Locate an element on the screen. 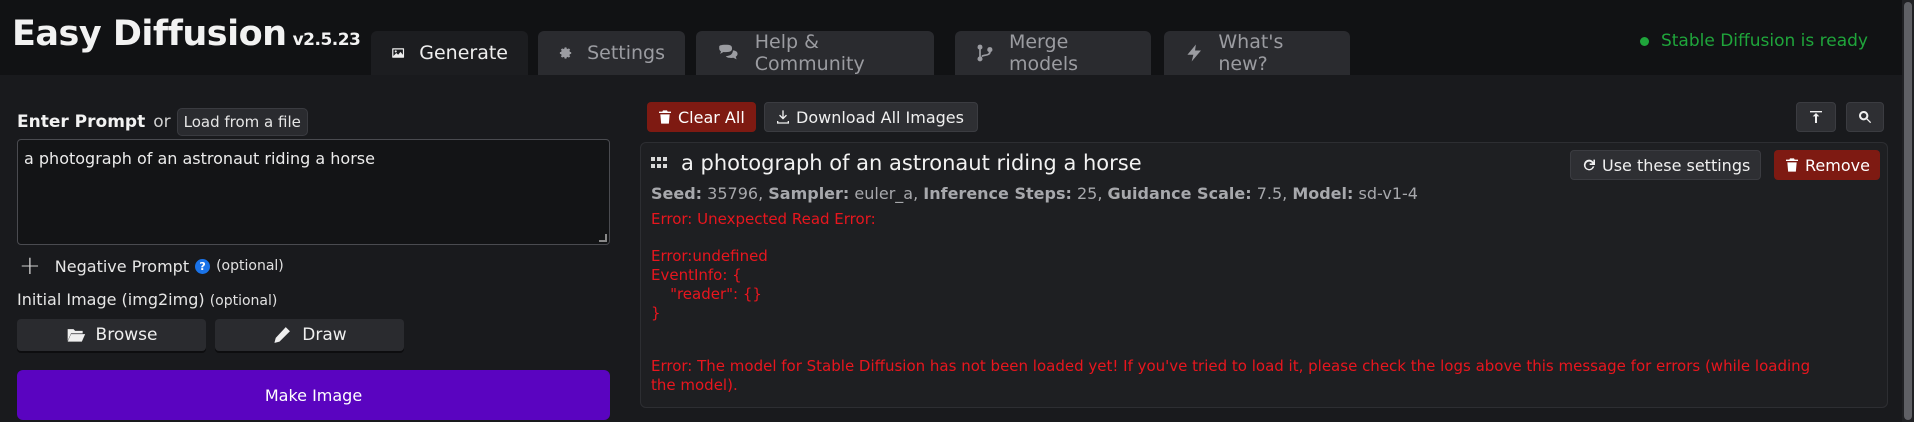 The height and width of the screenshot is (422, 1914). download-all-button: Download All Images is located at coordinates (871, 117).